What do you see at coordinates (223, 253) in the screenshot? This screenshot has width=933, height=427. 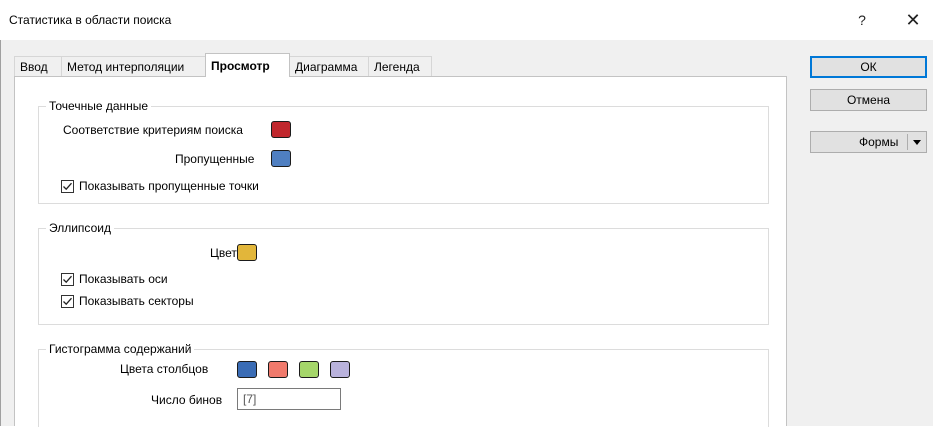 I see `ellipsoid-color-label: Цвет` at bounding box center [223, 253].